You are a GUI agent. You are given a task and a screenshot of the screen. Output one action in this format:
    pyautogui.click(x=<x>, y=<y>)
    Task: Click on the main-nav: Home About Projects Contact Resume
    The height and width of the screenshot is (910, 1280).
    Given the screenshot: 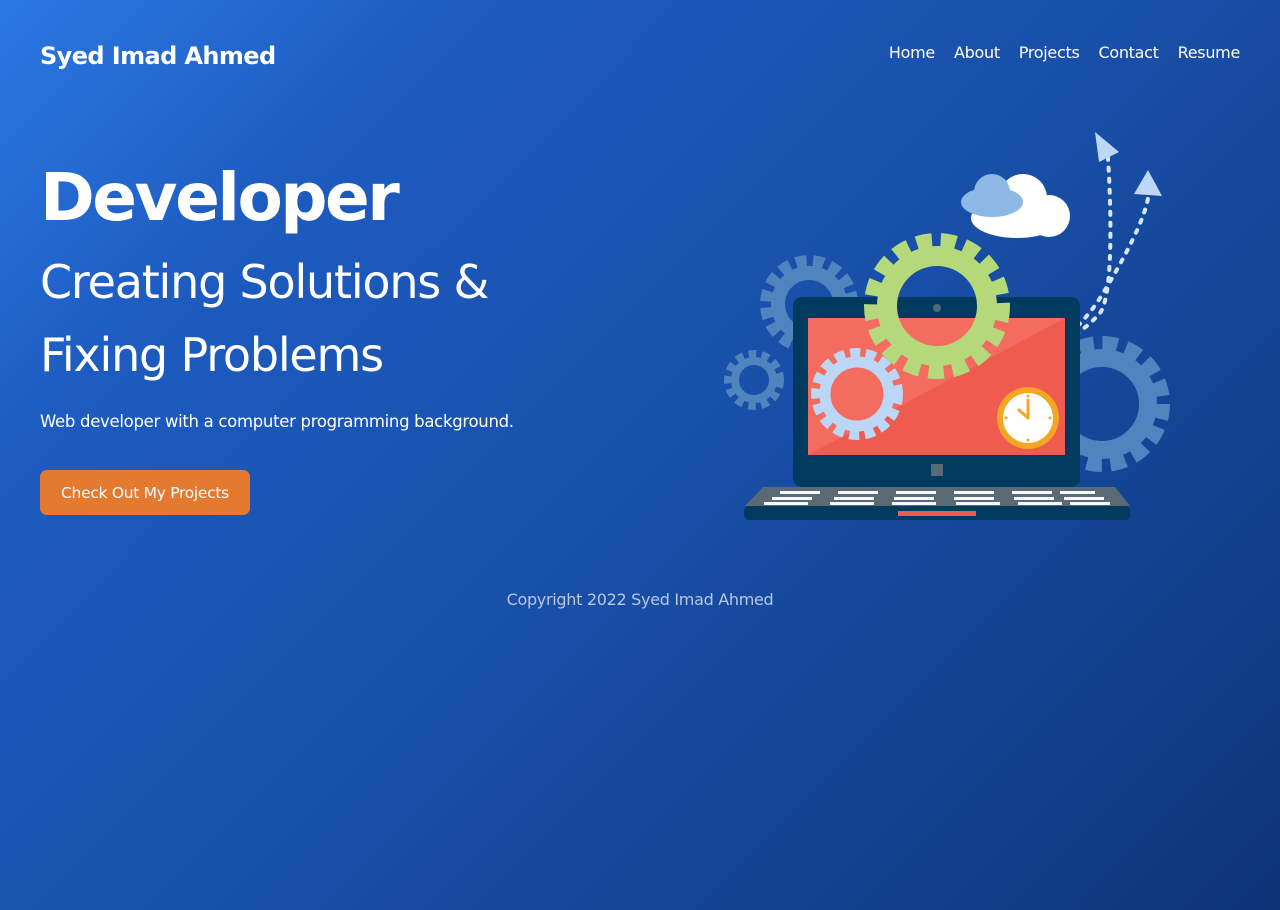 What is the action you would take?
    pyautogui.click(x=1064, y=52)
    